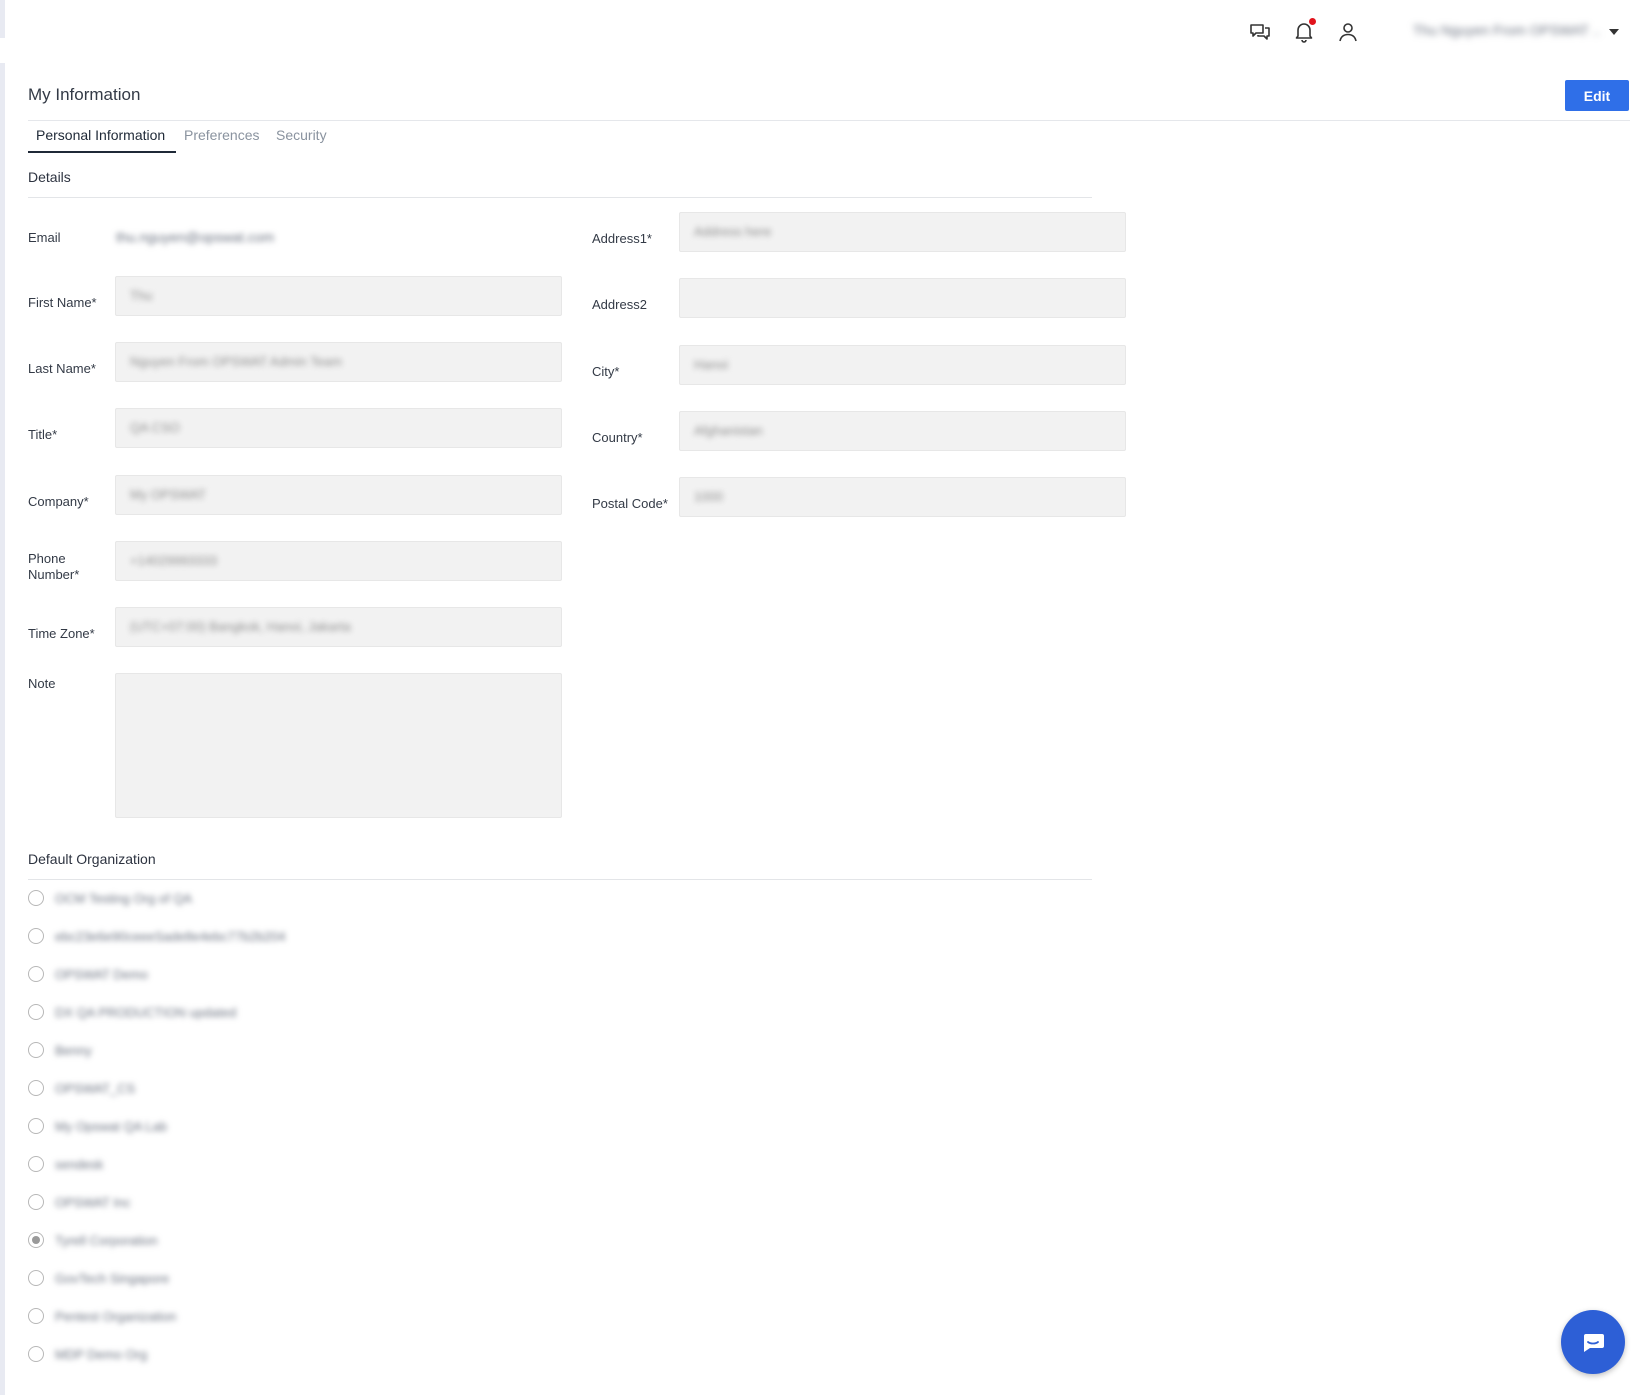 This screenshot has width=1646, height=1395. What do you see at coordinates (338, 745) in the screenshot?
I see `note-textarea` at bounding box center [338, 745].